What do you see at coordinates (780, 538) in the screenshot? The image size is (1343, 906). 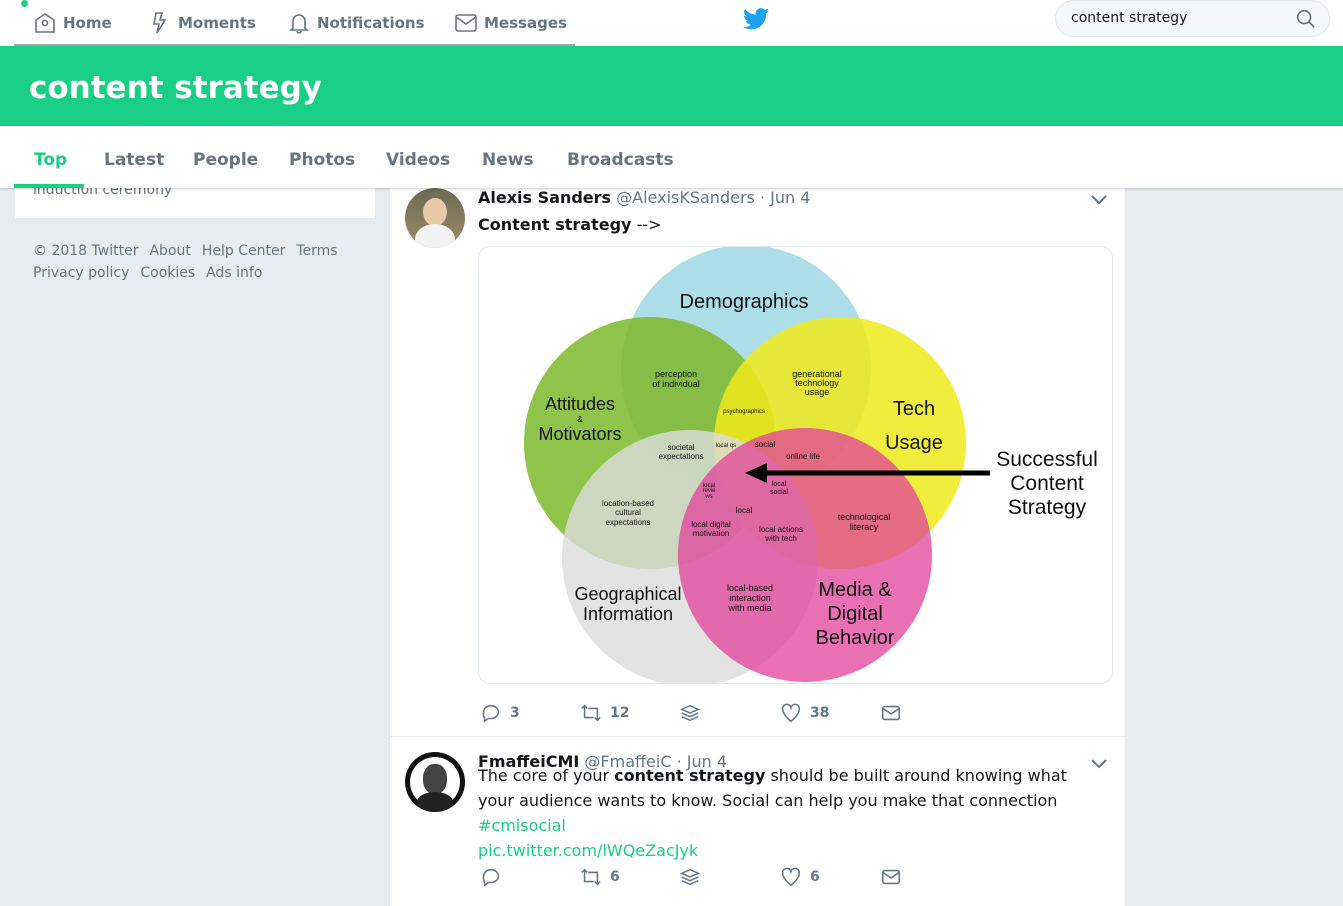 I see `overlap: with tech` at bounding box center [780, 538].